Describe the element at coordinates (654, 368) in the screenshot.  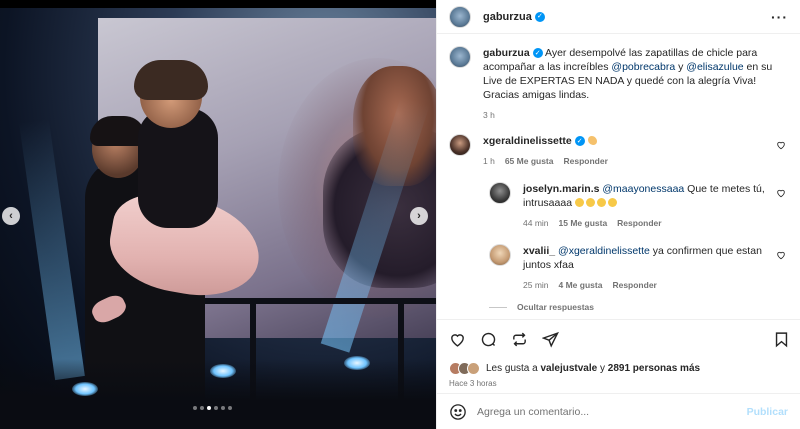
I see `likes-count: 2891 personas más` at that location.